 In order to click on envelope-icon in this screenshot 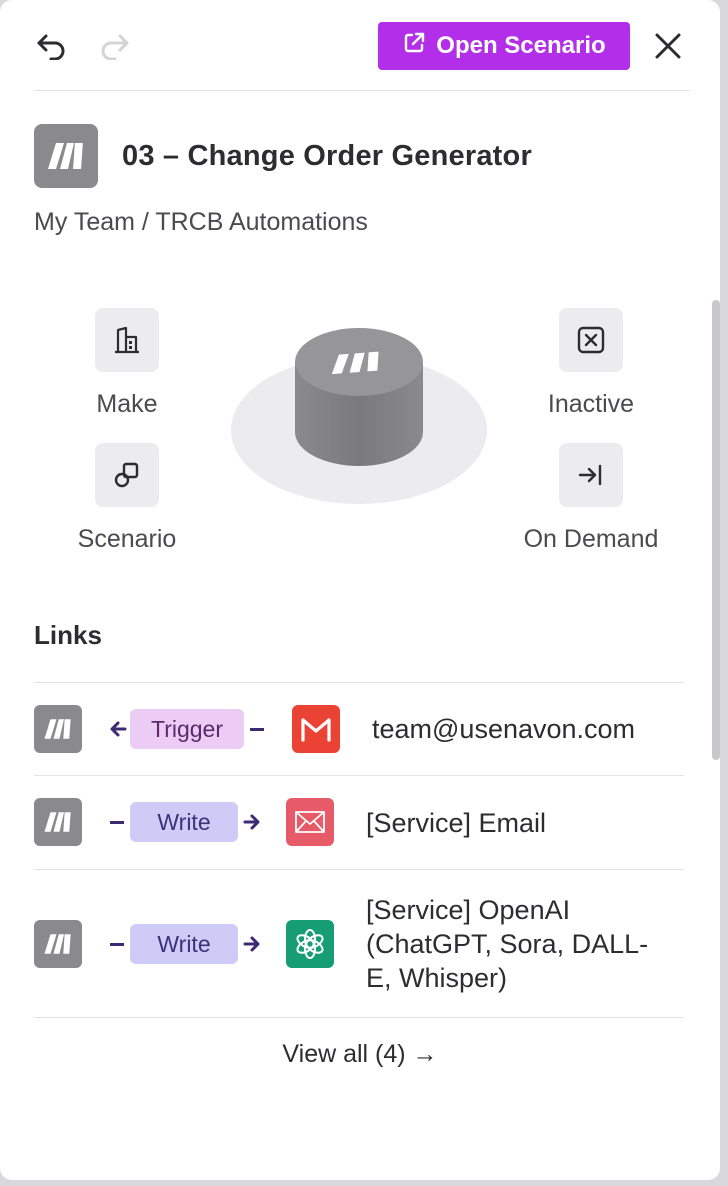, I will do `click(310, 822)`.